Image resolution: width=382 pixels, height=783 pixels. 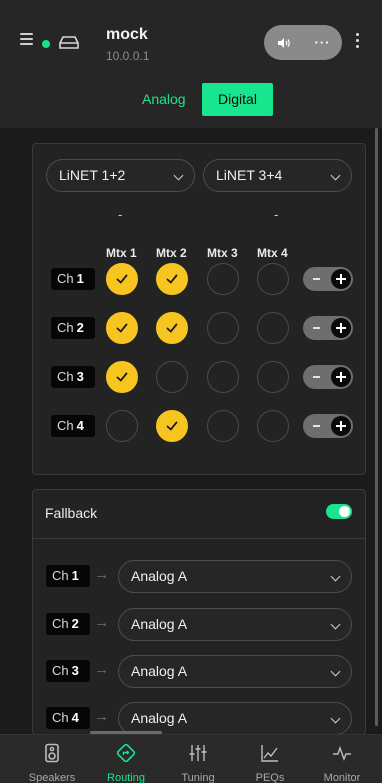 I want to click on matrix-cell-ch1-mtx2, so click(x=172, y=279).